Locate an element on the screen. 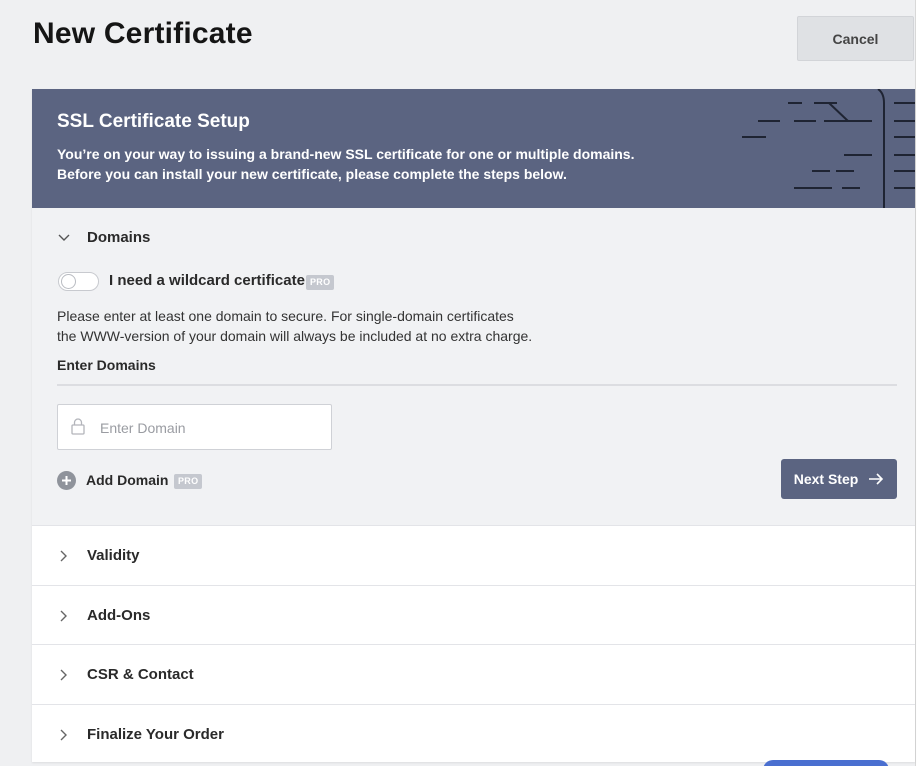 The image size is (923, 766). domains-step-label: Domains is located at coordinates (119, 237).